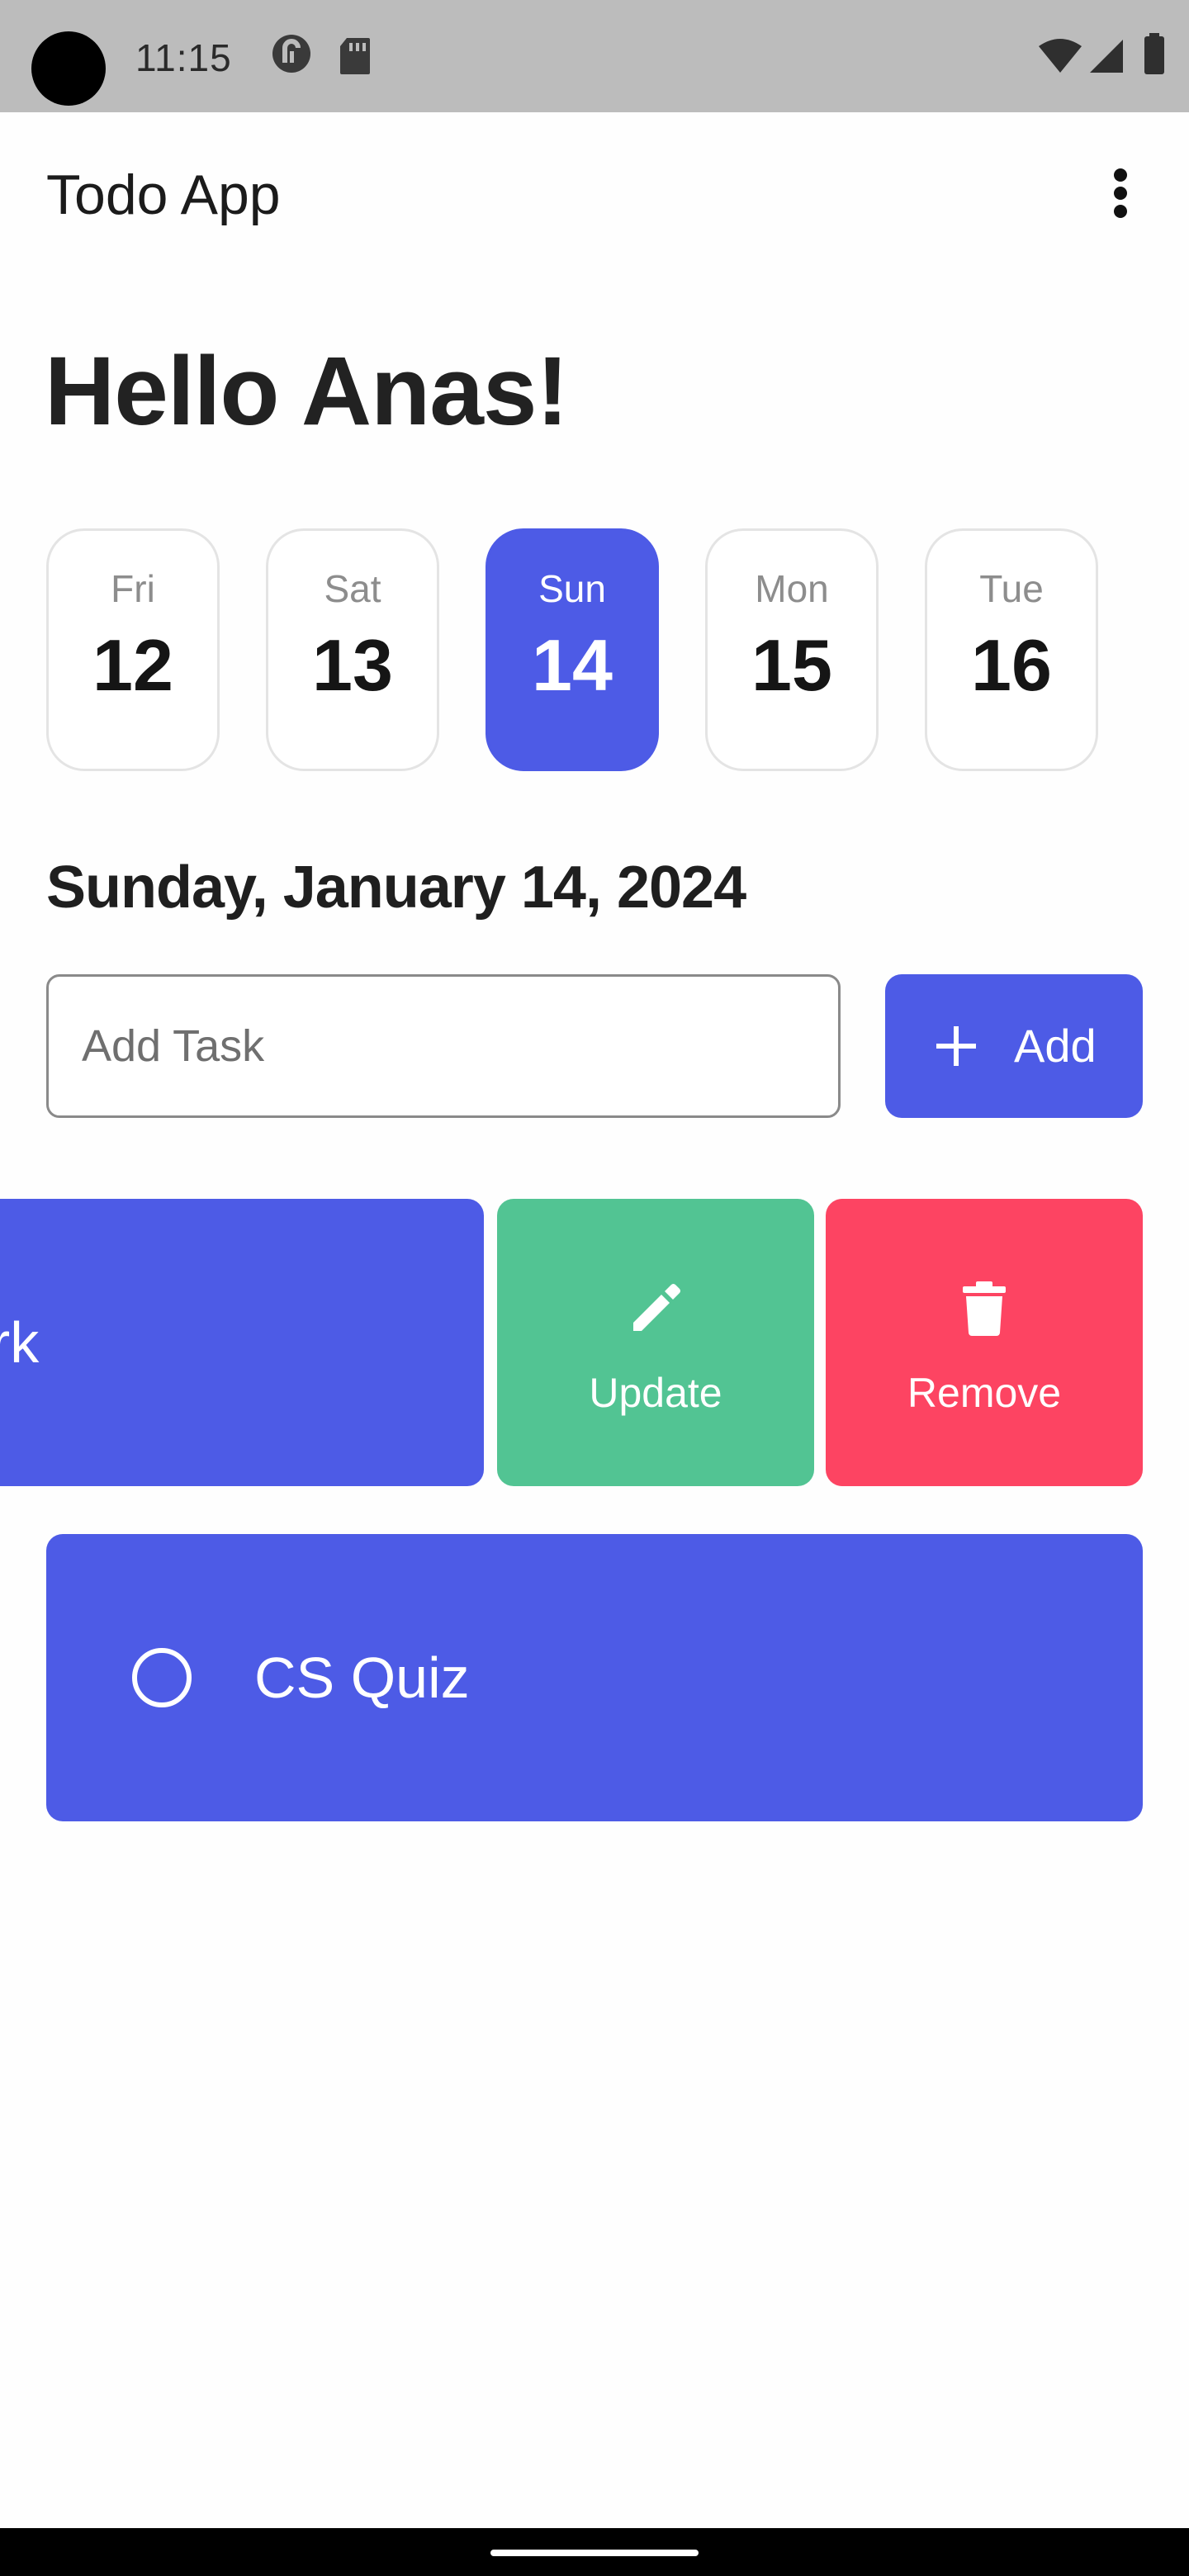  What do you see at coordinates (242, 1342) in the screenshot?
I see `task-card-swiped: ork` at bounding box center [242, 1342].